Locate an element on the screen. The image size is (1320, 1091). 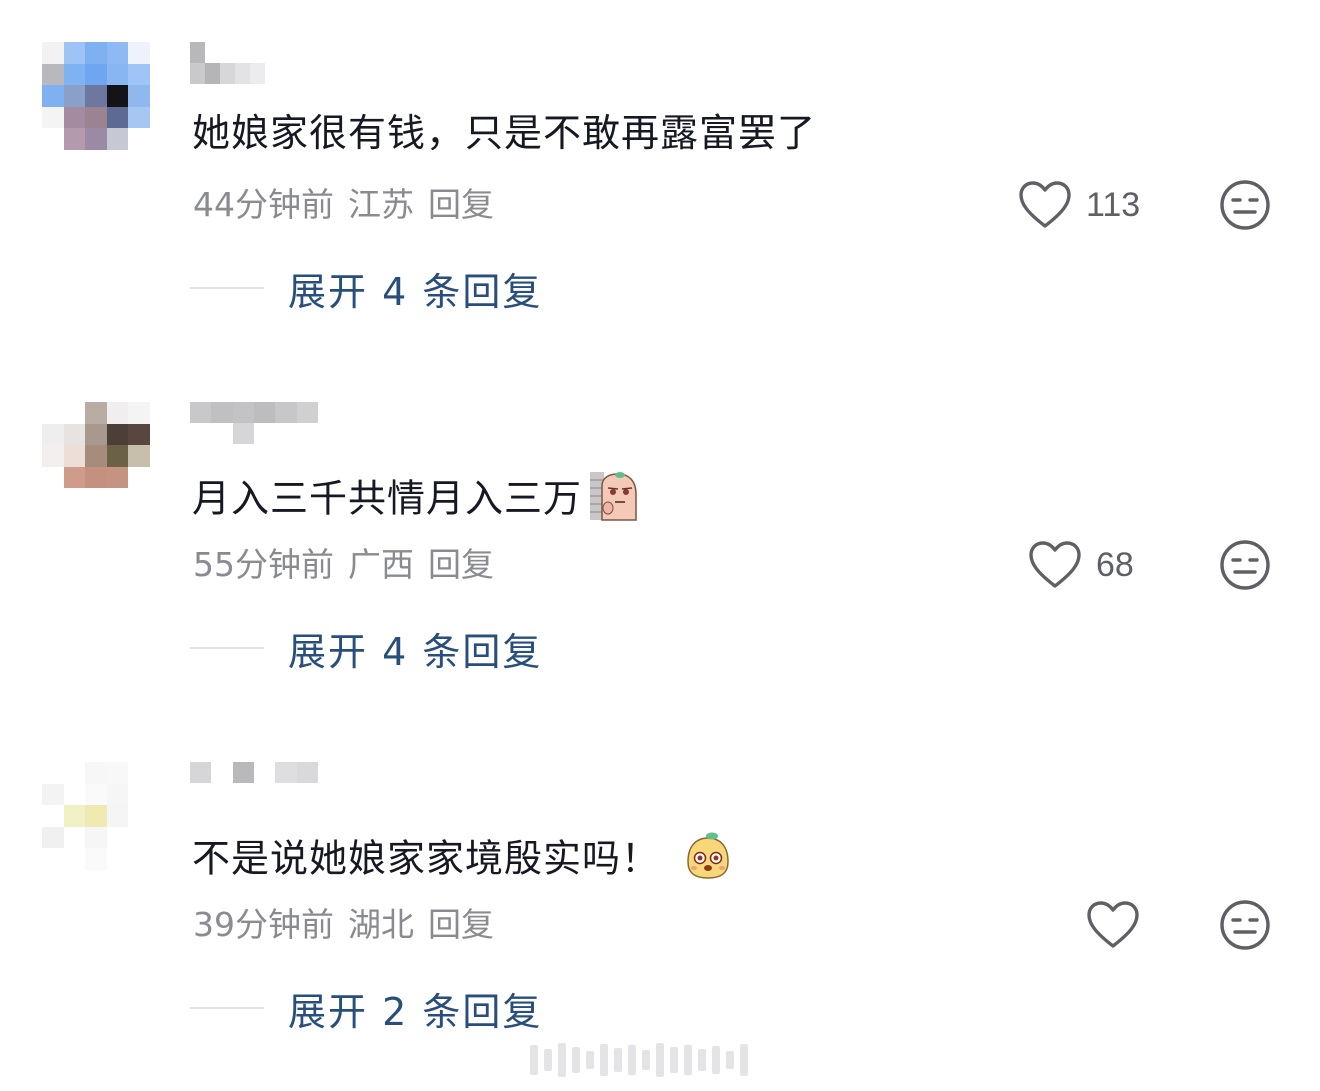
comment-meta: 55分钟前 广西 回复 is located at coordinates (350, 565).